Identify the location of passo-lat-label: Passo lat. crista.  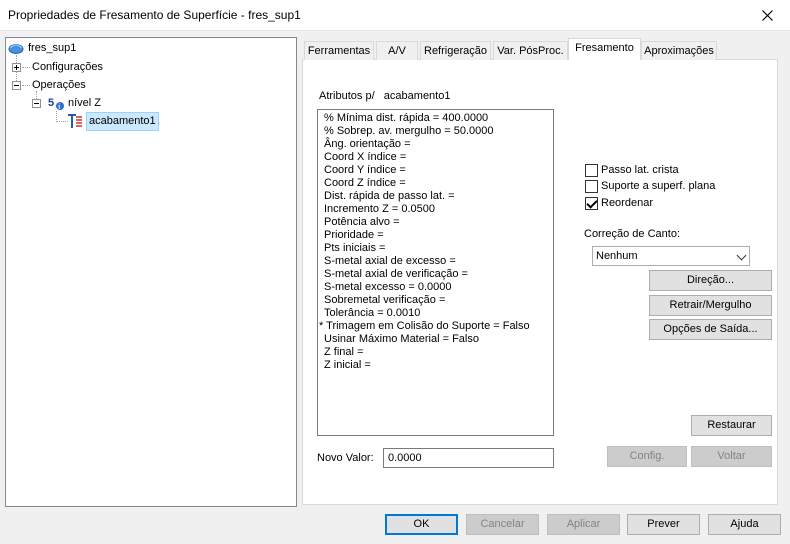
(640, 170).